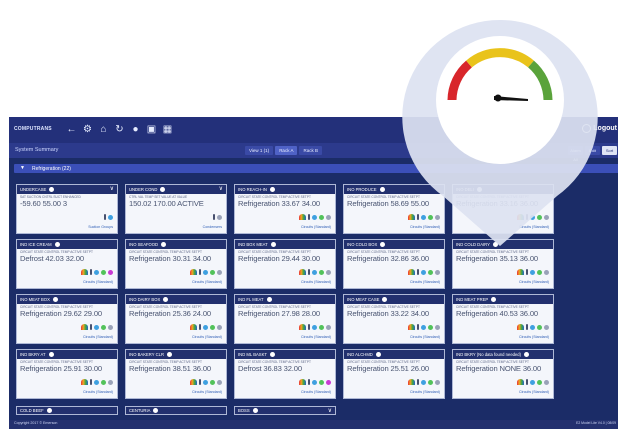 The width and height of the screenshot is (618, 436). I want to click on card-title-bar: INO MEAT BOX, so click(67, 299).